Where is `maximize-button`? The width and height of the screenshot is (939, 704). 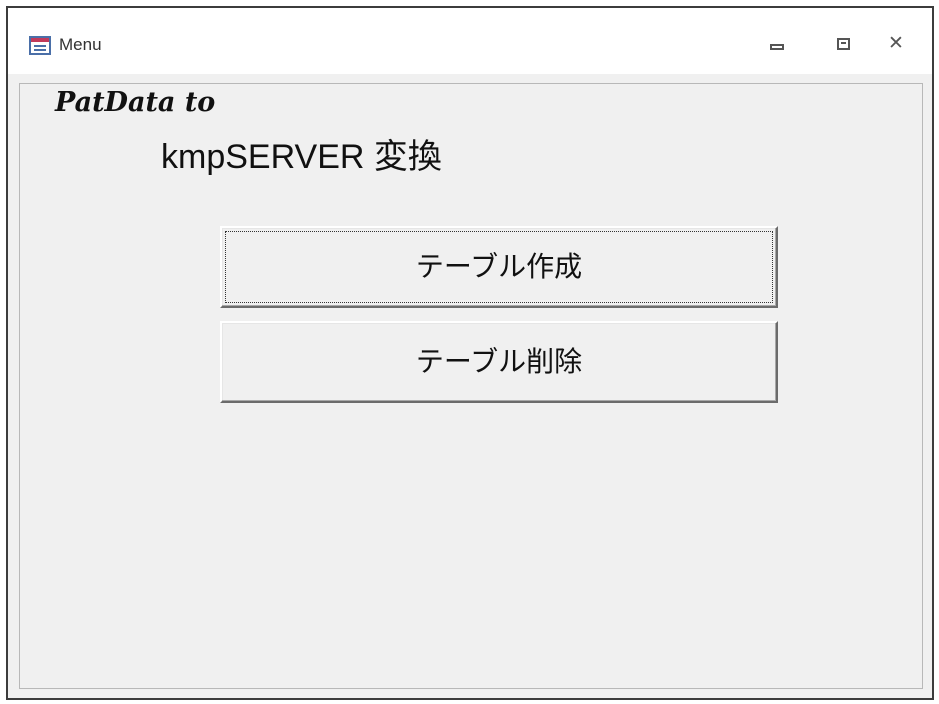
maximize-button is located at coordinates (844, 45).